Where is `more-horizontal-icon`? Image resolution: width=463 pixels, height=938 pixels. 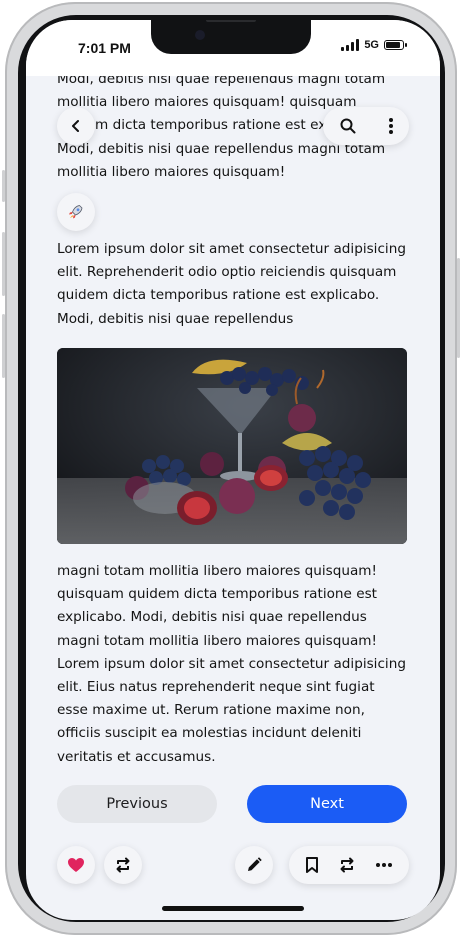
more-horizontal-icon is located at coordinates (384, 865).